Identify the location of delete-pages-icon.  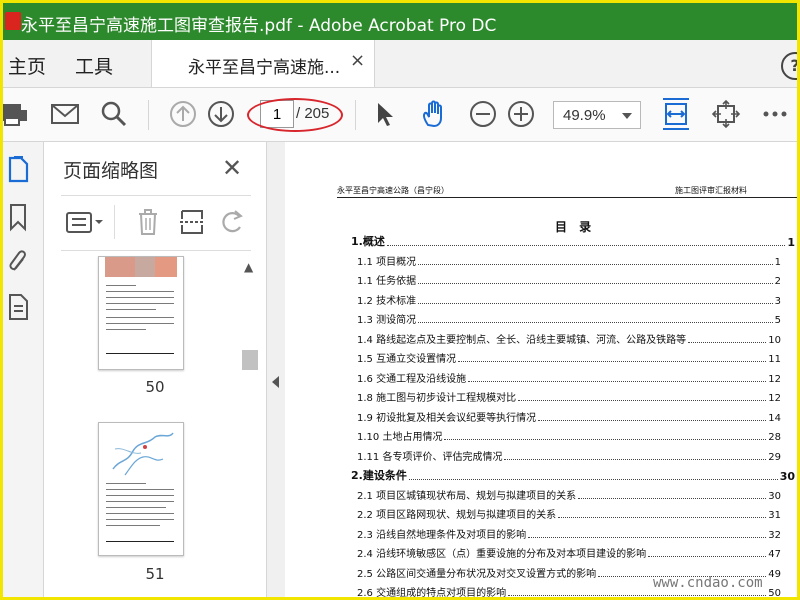
(148, 222).